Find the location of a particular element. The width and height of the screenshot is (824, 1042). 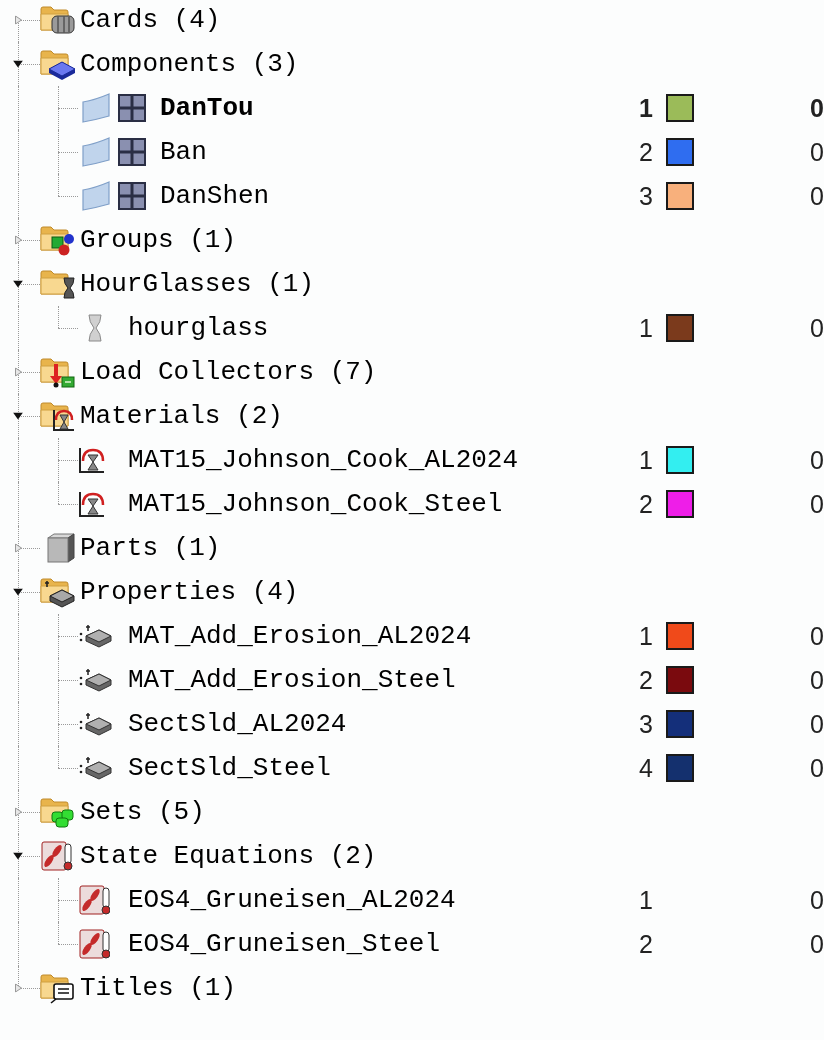

tree-item-label: Load Collectors (7) is located at coordinates (228, 372).